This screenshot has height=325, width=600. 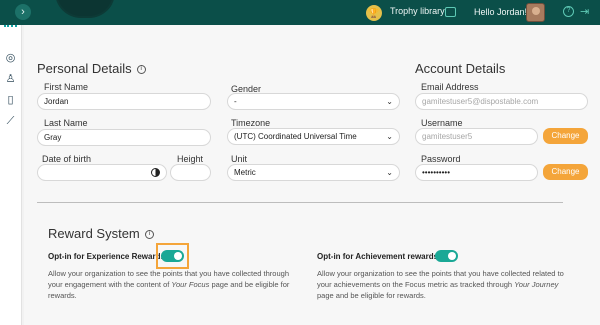 What do you see at coordinates (450, 12) in the screenshot?
I see `message-icon` at bounding box center [450, 12].